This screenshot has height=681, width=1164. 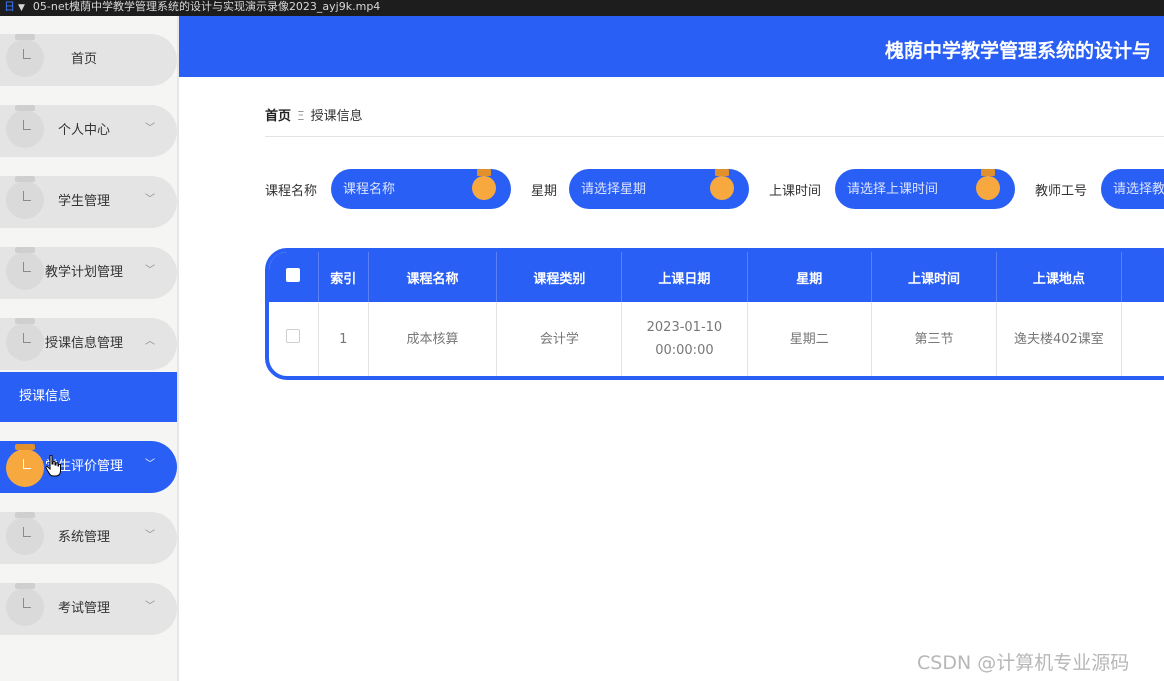 I want to click on column-header: 索引, so click(x=343, y=277).